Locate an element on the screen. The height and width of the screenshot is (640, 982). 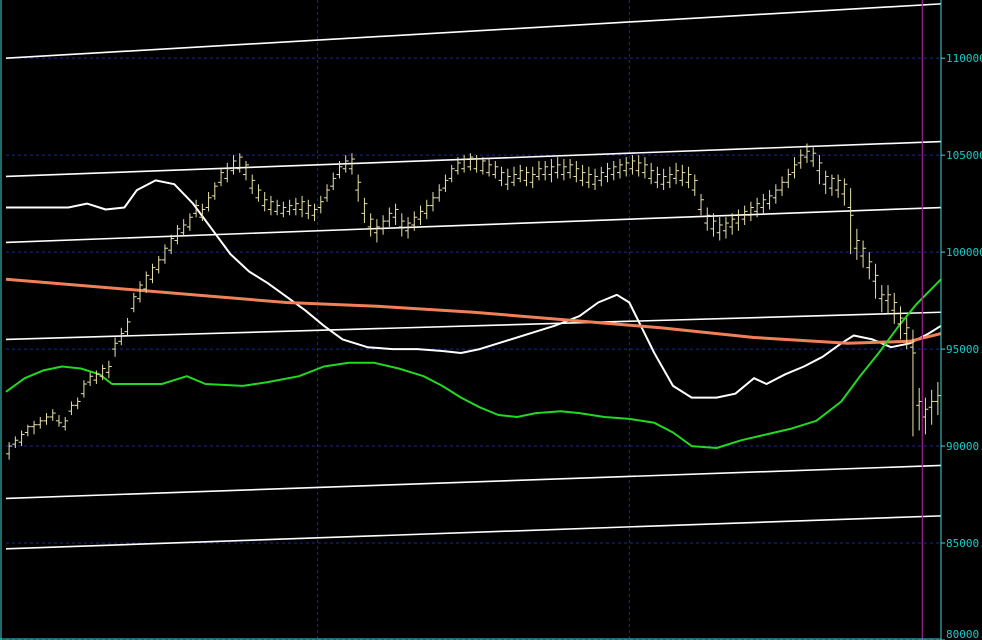
y-tick-label: 85000. is located at coordinates (964, 543).